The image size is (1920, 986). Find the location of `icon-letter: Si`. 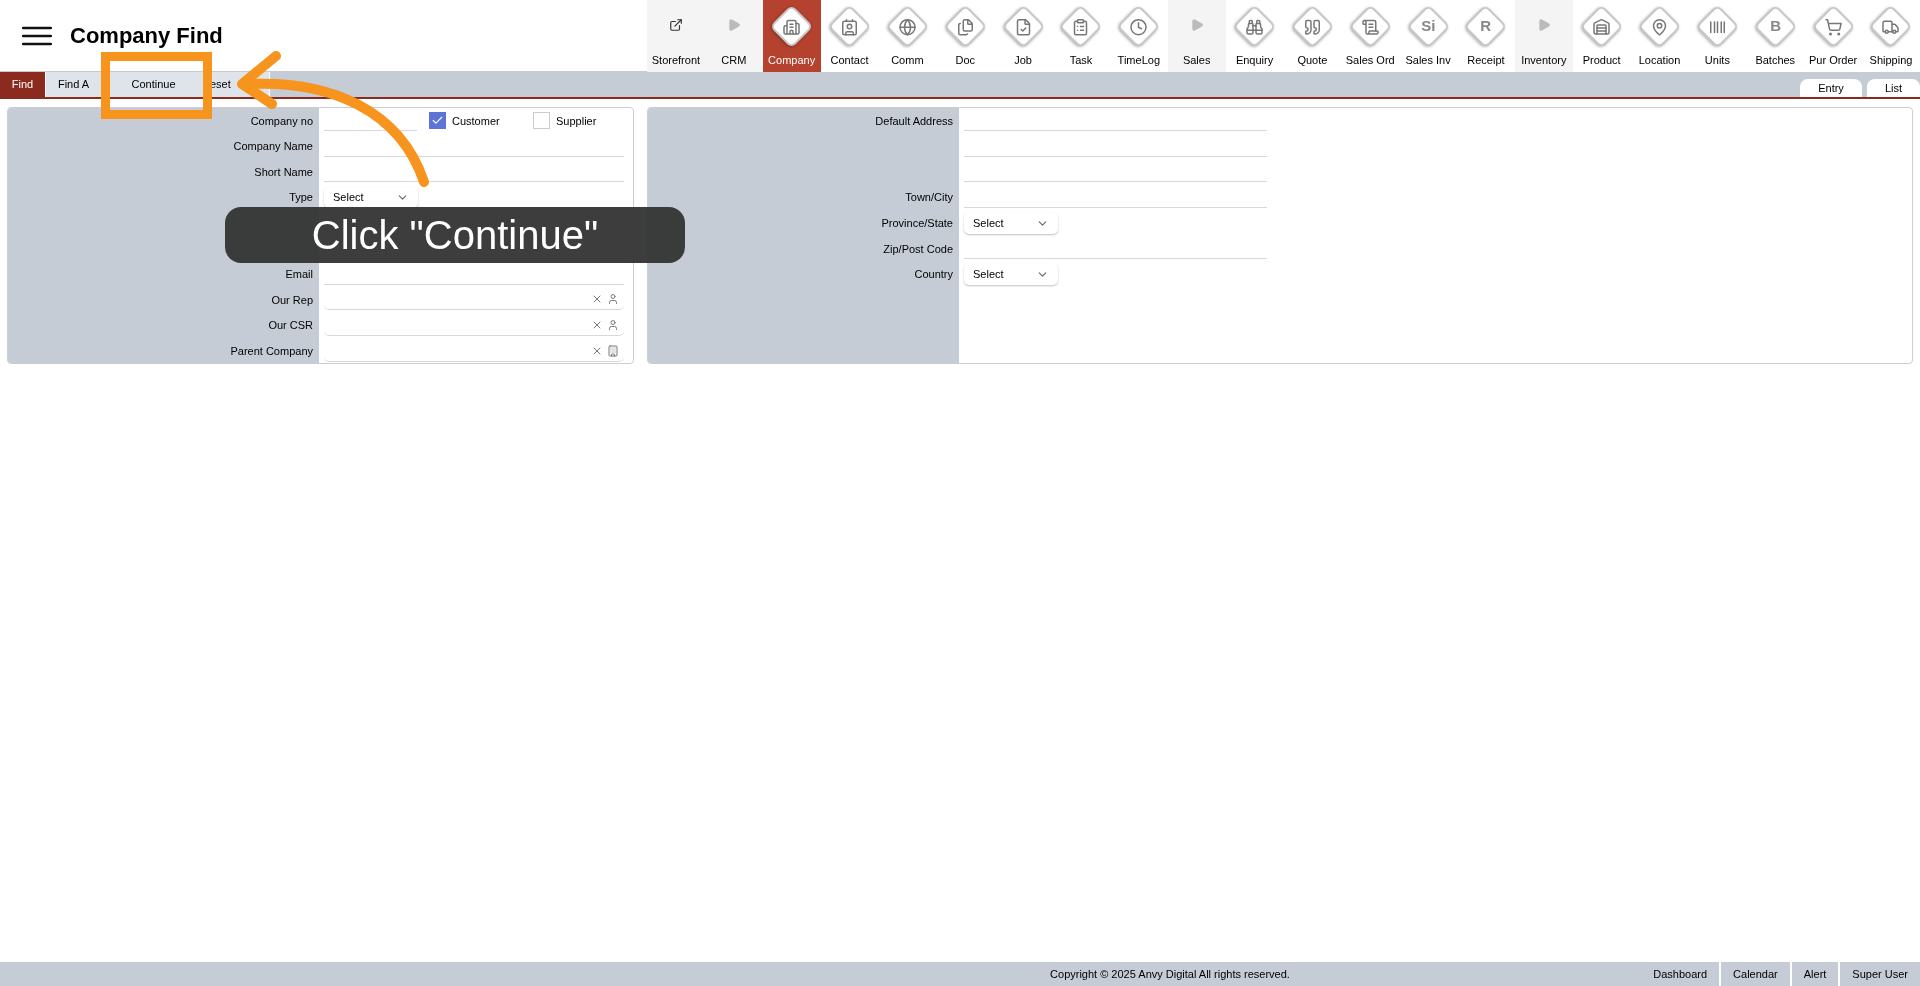

icon-letter: Si is located at coordinates (1428, 25).